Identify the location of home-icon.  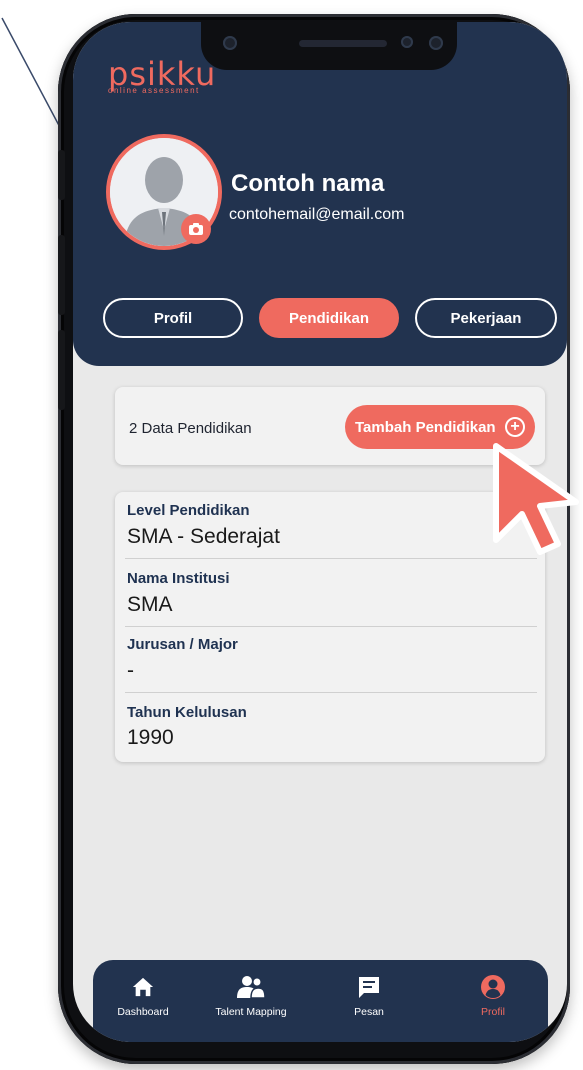
(143, 987).